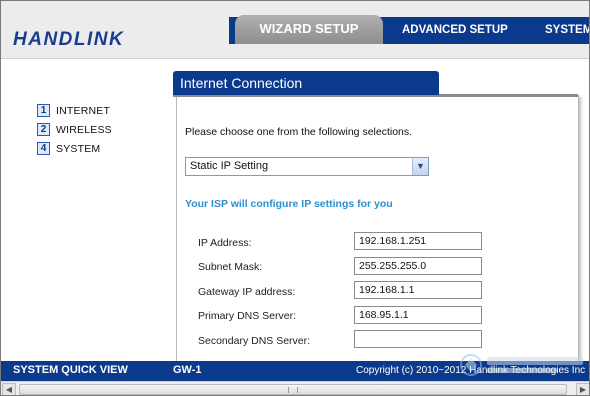 Image resolution: width=590 pixels, height=396 pixels. Describe the element at coordinates (455, 30) in the screenshot. I see `tab-advanced-setup: ADVANCED SETUP` at that location.